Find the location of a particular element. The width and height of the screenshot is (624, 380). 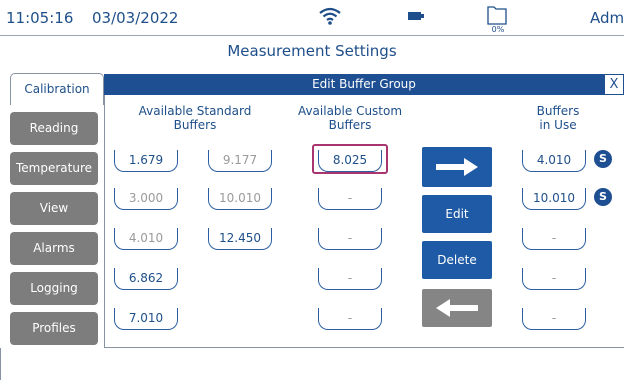

arrow-left-icon is located at coordinates (457, 308).